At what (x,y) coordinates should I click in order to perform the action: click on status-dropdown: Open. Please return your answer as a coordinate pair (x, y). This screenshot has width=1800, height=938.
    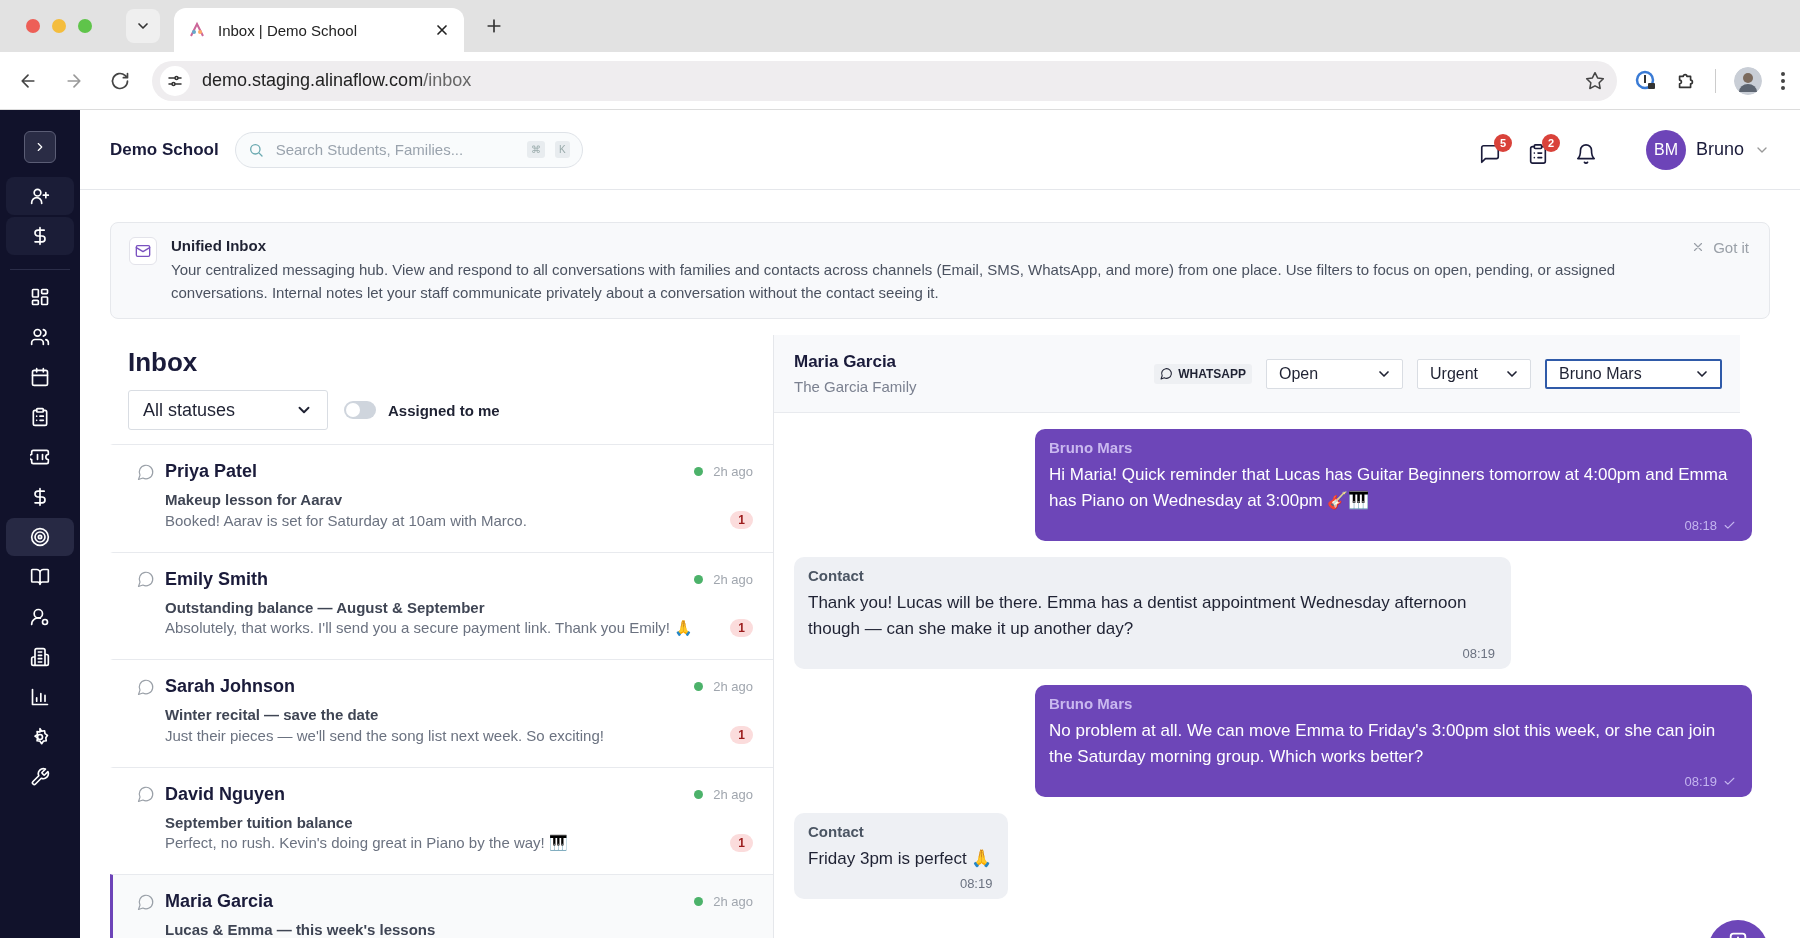
    Looking at the image, I should click on (1334, 373).